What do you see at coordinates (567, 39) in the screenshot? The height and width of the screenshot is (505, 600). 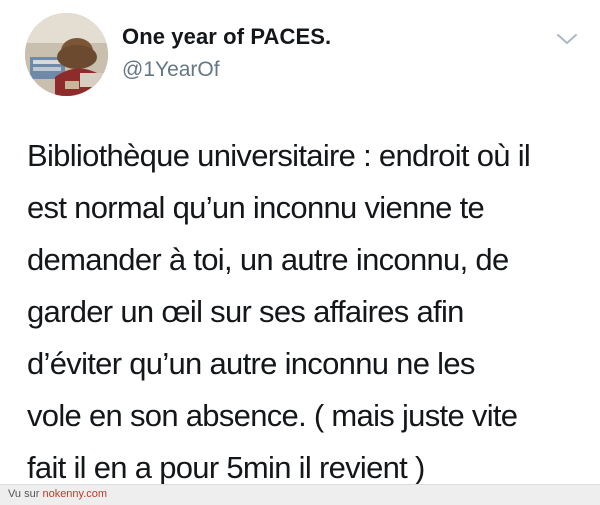 I see `chevron-down-icon` at bounding box center [567, 39].